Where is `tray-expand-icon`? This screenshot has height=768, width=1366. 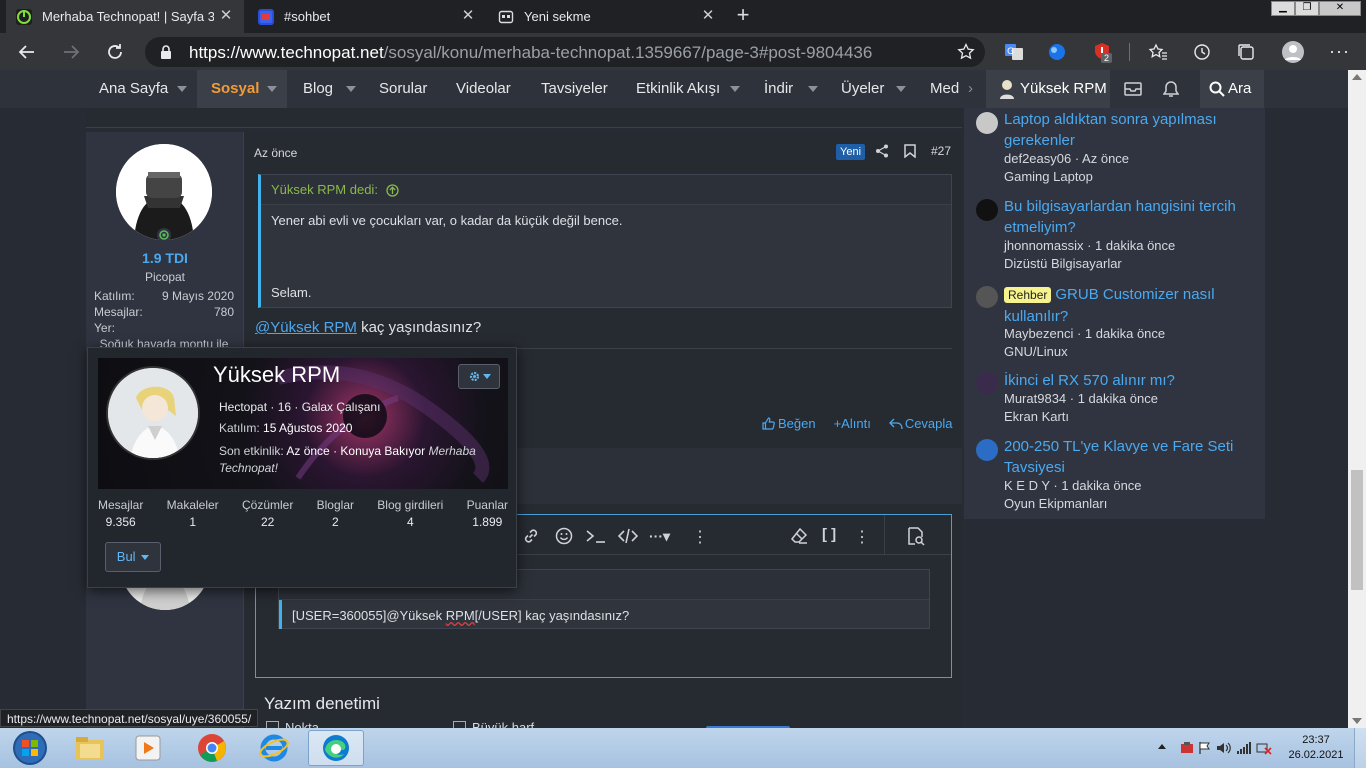
tray-expand-icon is located at coordinates (1162, 746).